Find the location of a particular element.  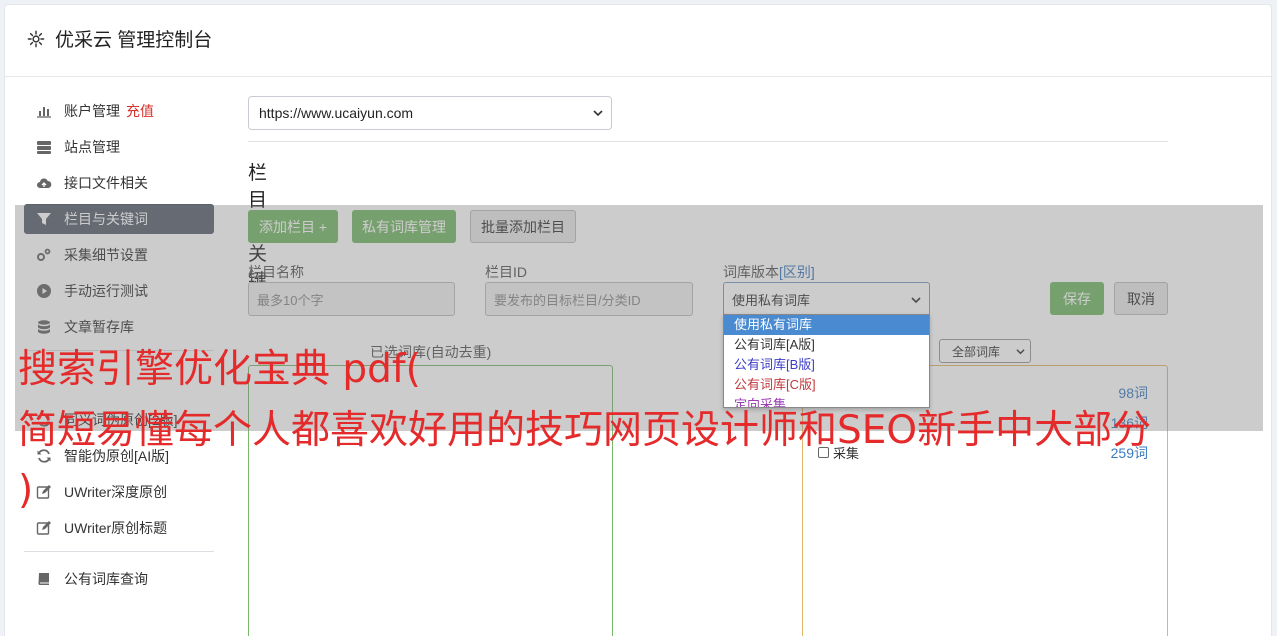

page-title: 优采云 管理控制台 is located at coordinates (119, 38).